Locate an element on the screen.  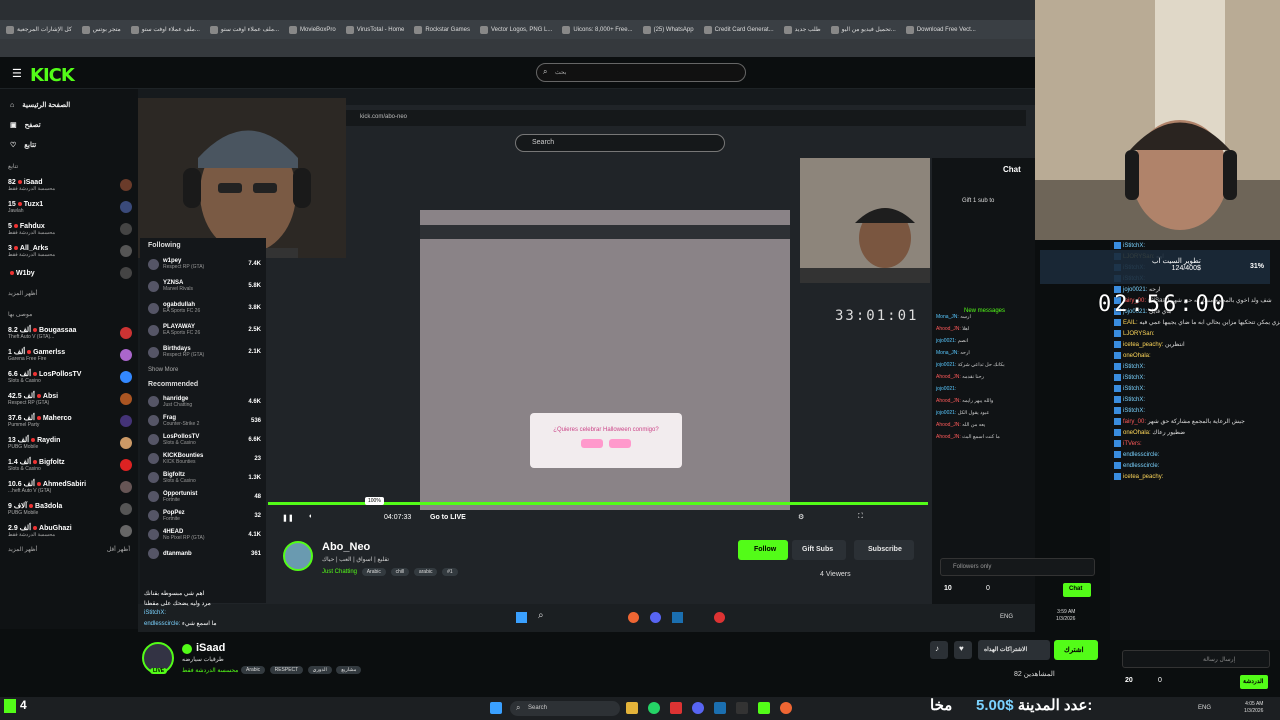
inner-stream-category: Just Chatting Arabic chill arabic #1 is located at coordinates (390, 572).